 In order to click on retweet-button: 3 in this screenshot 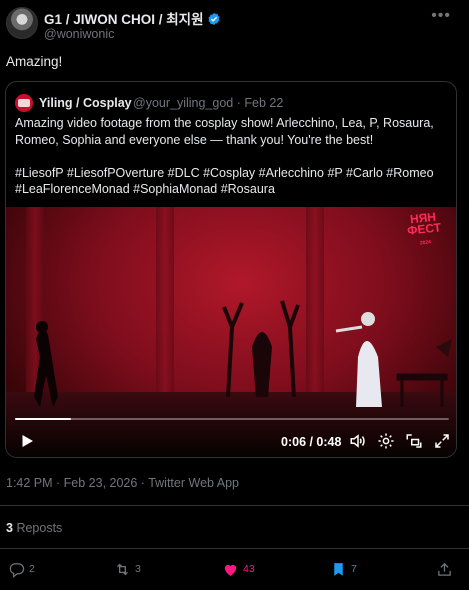, I will do `click(127, 569)`.